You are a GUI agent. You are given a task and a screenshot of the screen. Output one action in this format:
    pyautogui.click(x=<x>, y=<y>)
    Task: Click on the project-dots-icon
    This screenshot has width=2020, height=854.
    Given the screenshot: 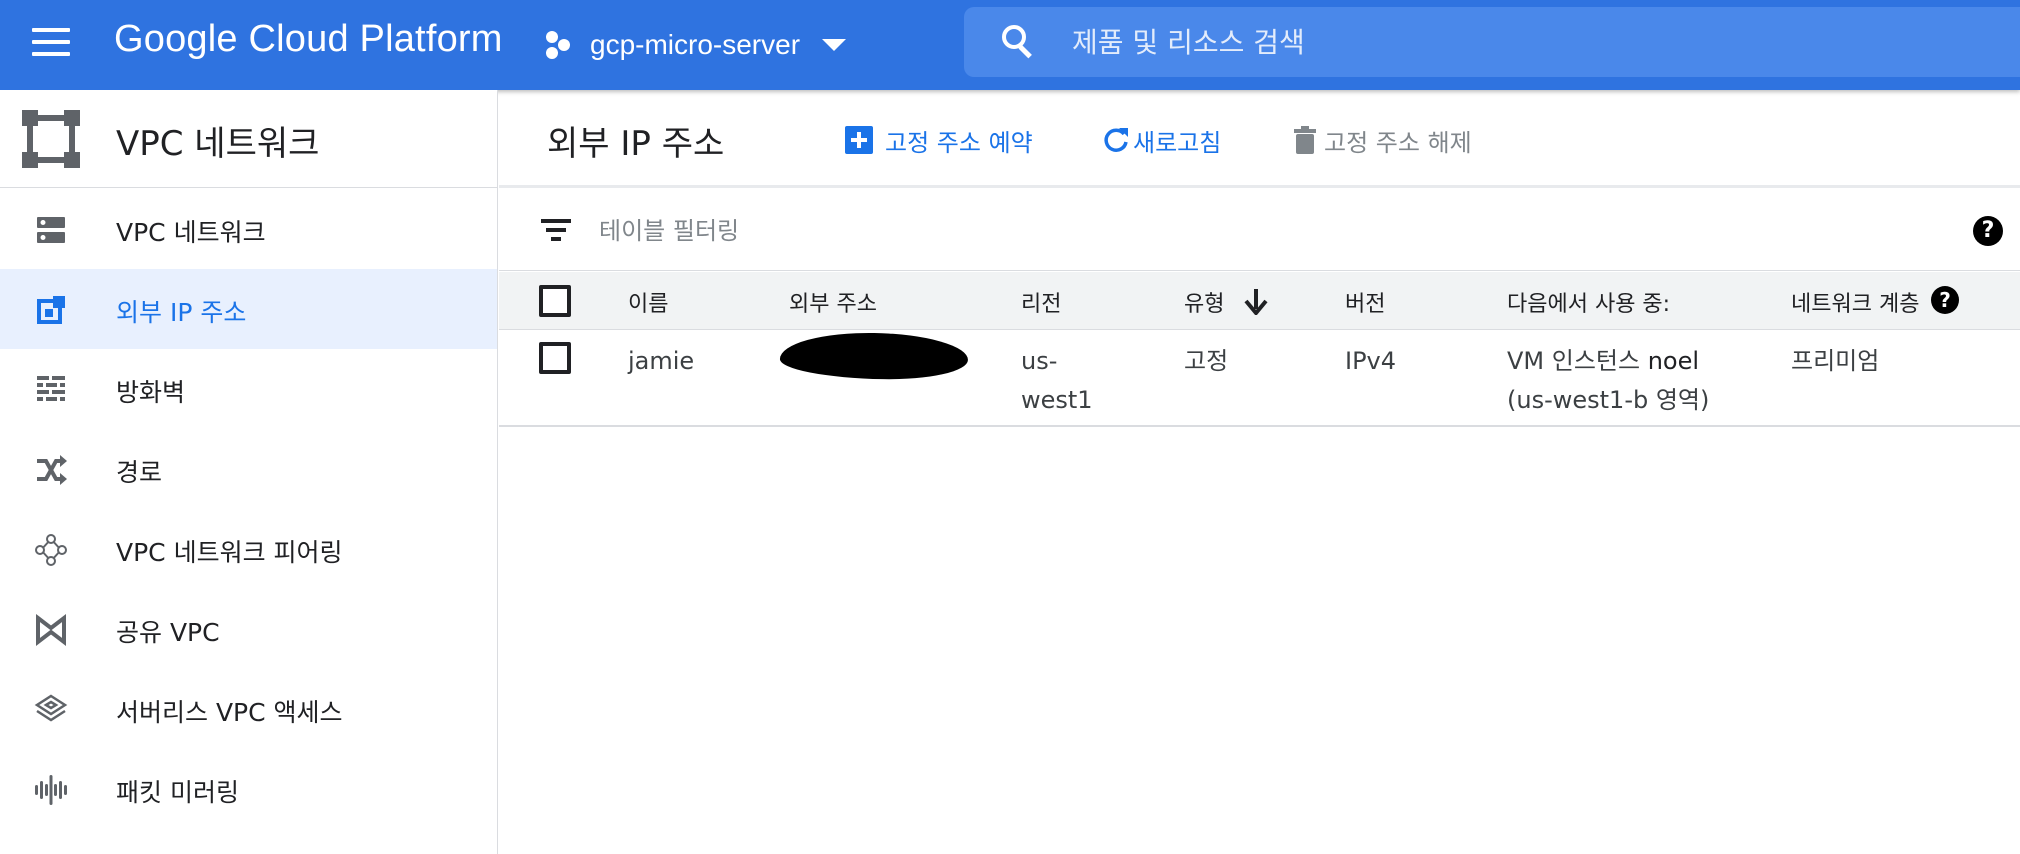 What is the action you would take?
    pyautogui.click(x=560, y=45)
    